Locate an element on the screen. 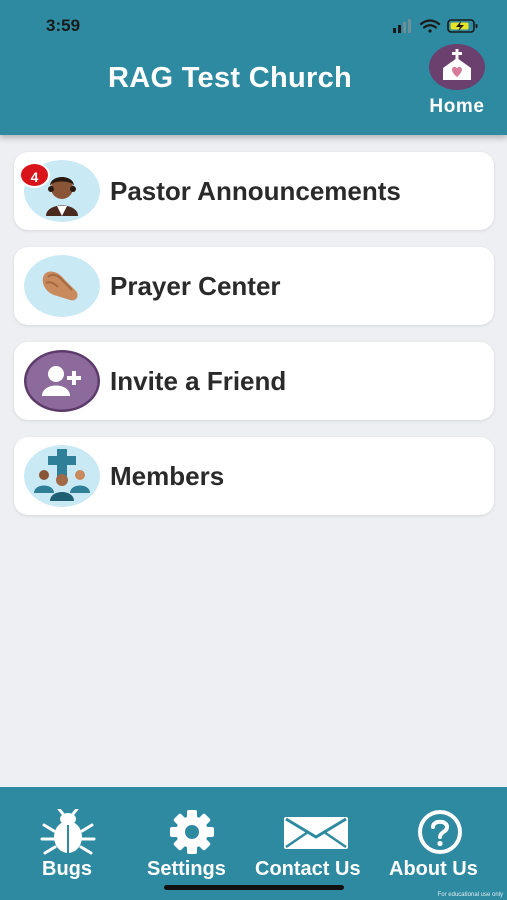 The width and height of the screenshot is (507, 900). tab-contact-us: Contact Us is located at coordinates (316, 843).